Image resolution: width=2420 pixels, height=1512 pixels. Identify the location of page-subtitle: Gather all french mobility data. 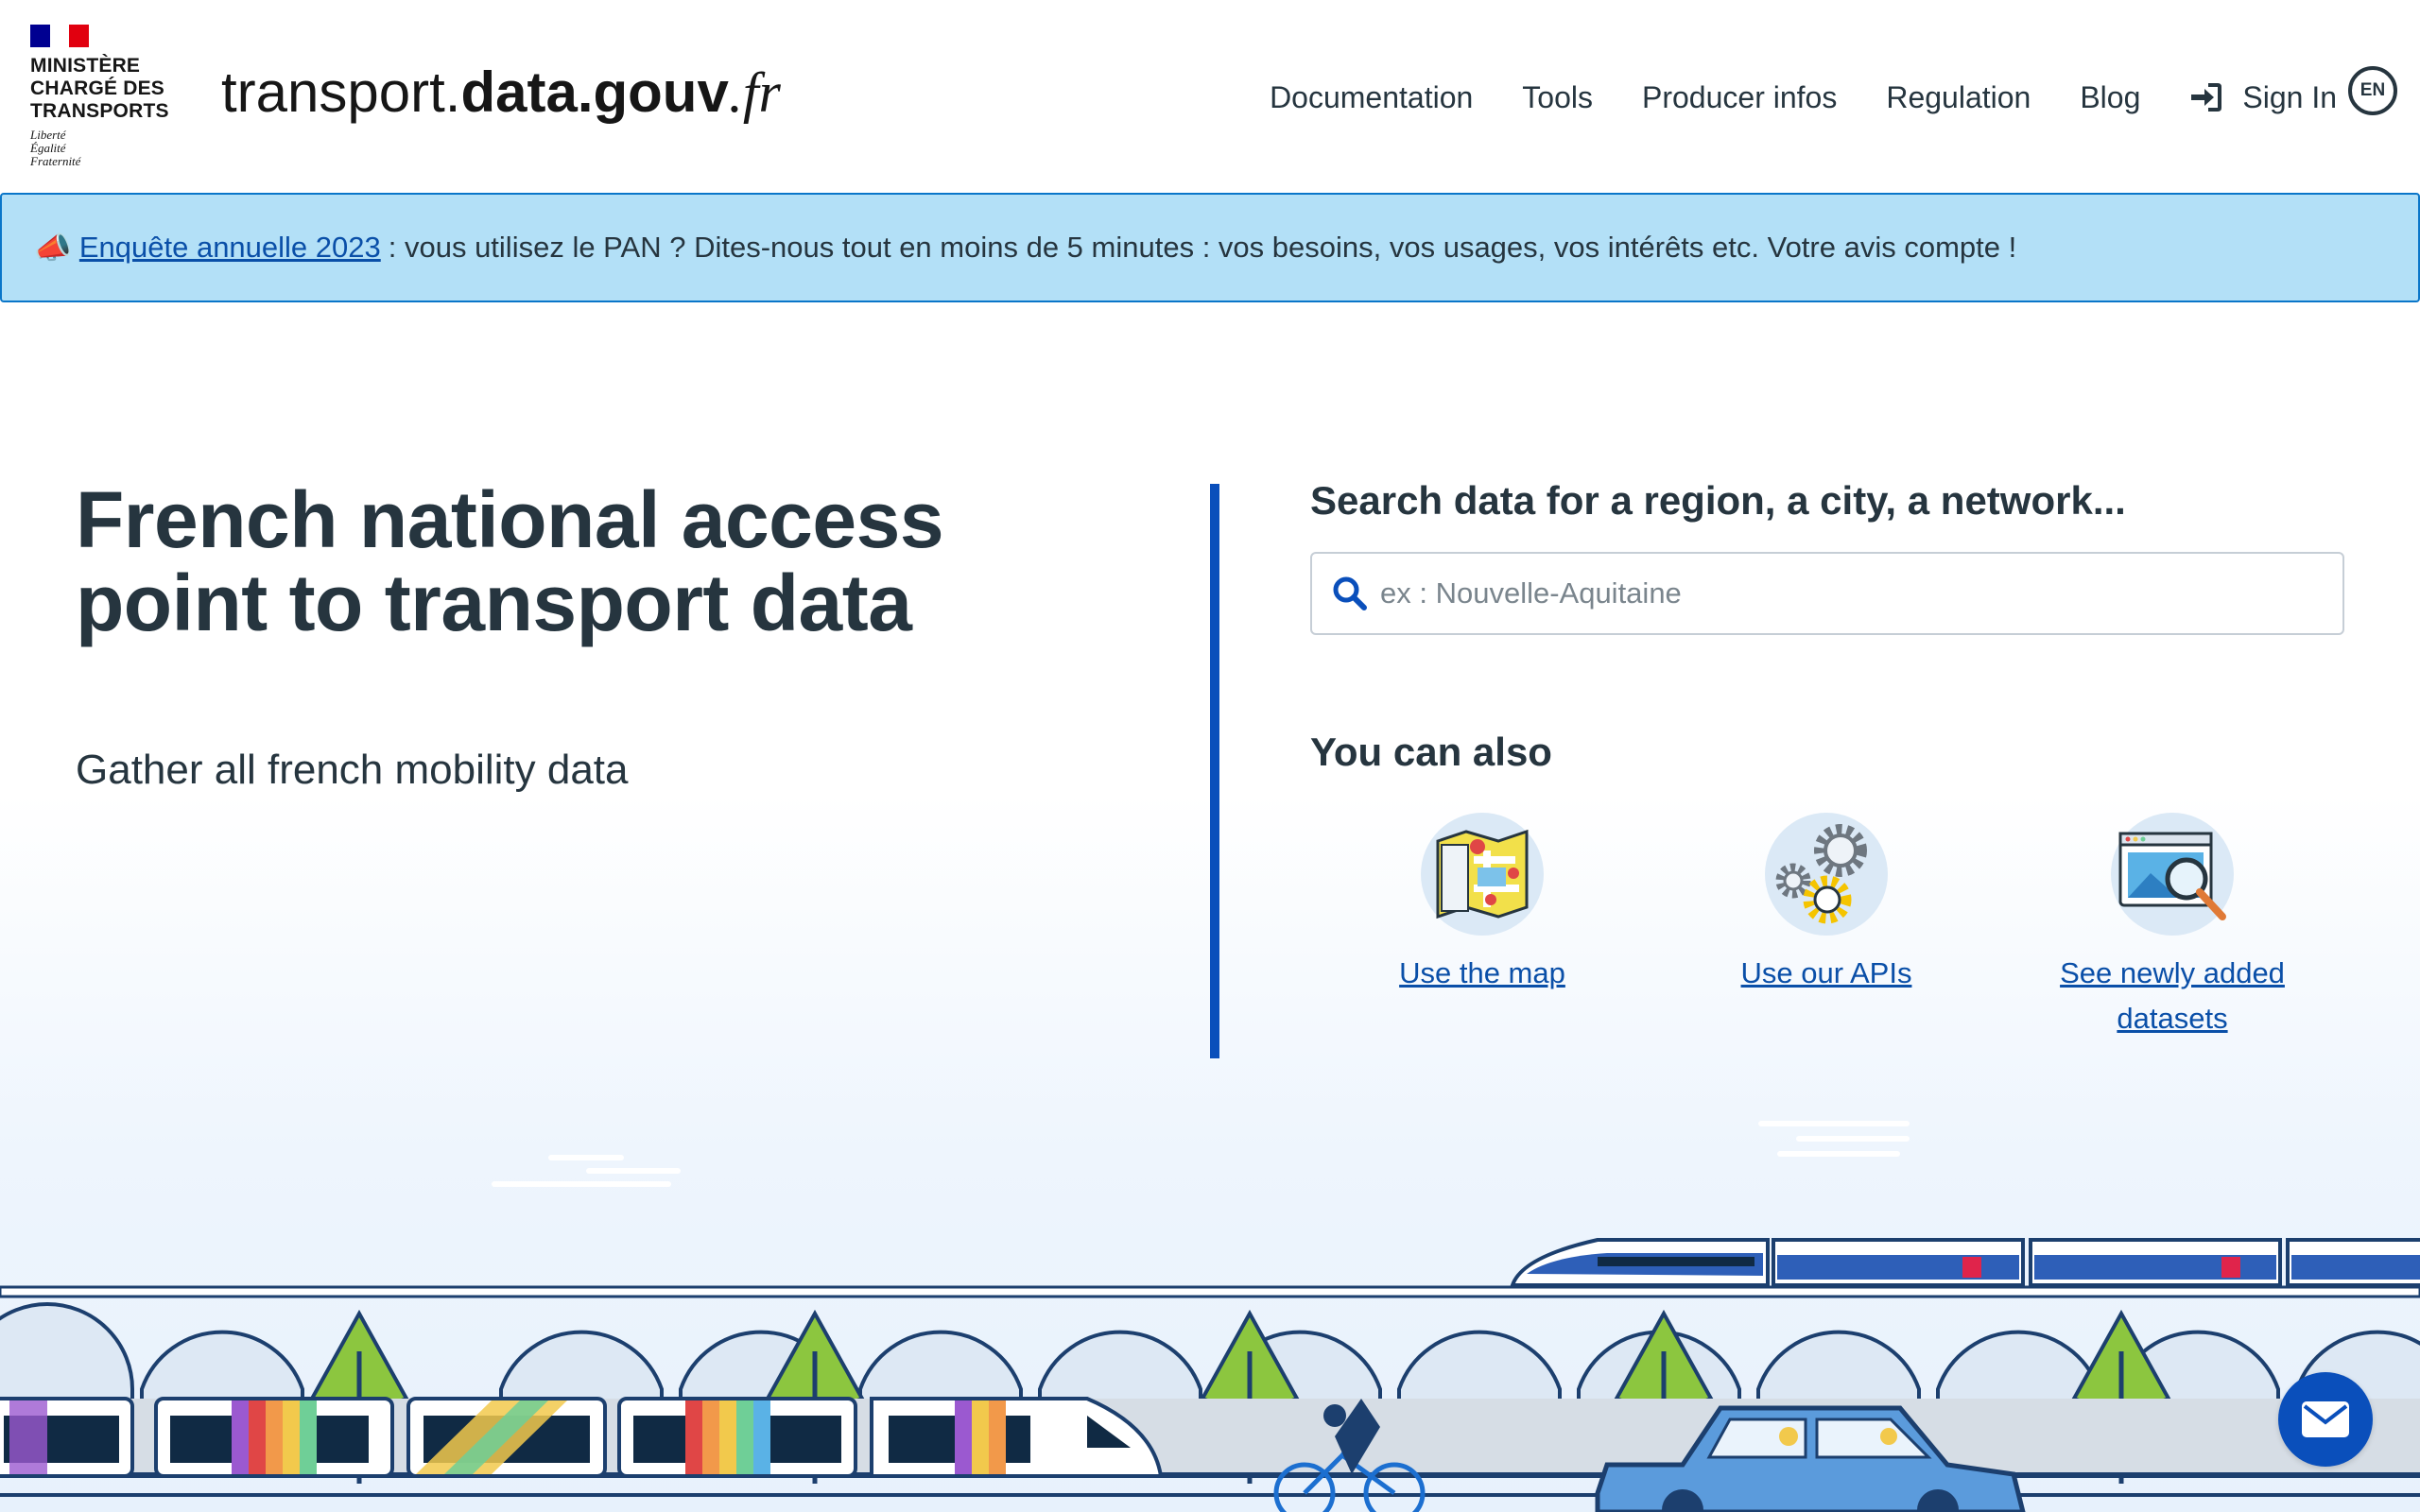
(352, 770).